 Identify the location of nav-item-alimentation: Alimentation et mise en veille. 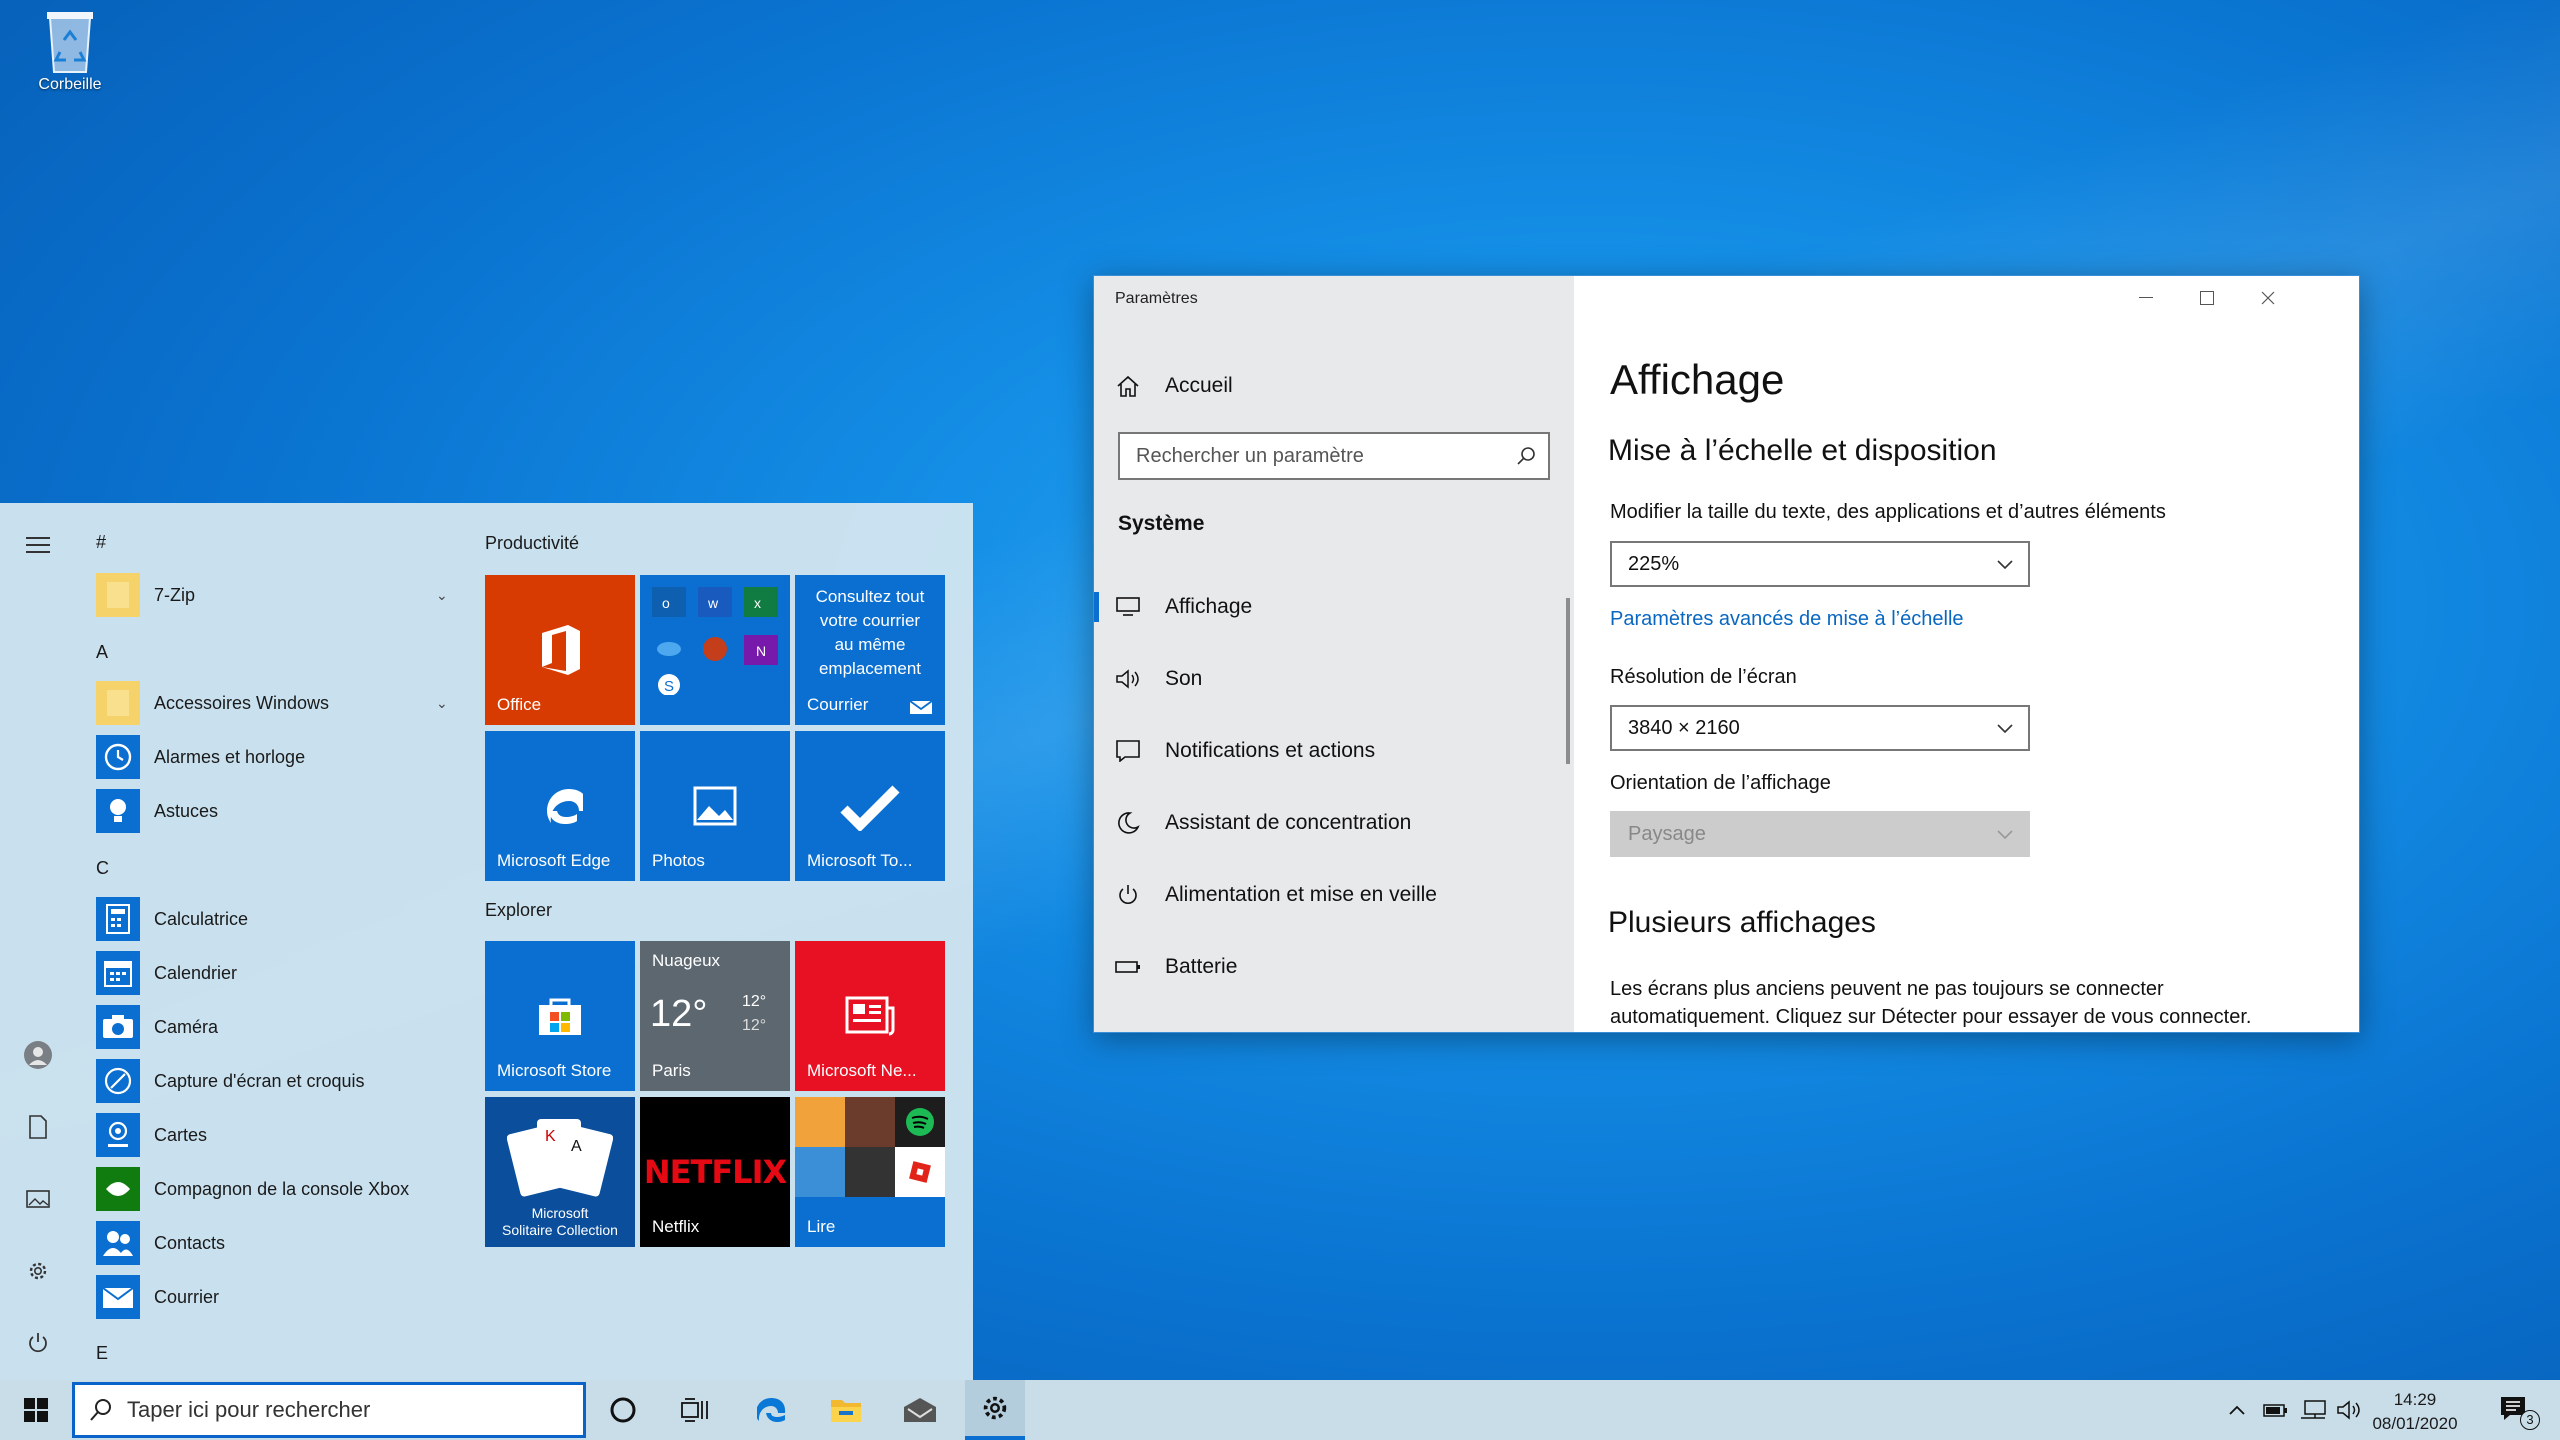
(1334, 895).